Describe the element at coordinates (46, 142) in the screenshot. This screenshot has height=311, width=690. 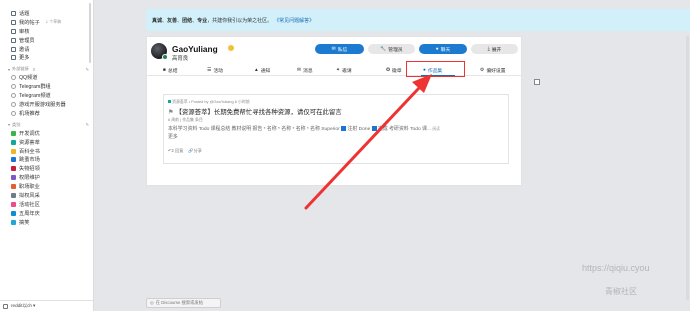
I see `sidebar-item: 资源荟萃` at that location.